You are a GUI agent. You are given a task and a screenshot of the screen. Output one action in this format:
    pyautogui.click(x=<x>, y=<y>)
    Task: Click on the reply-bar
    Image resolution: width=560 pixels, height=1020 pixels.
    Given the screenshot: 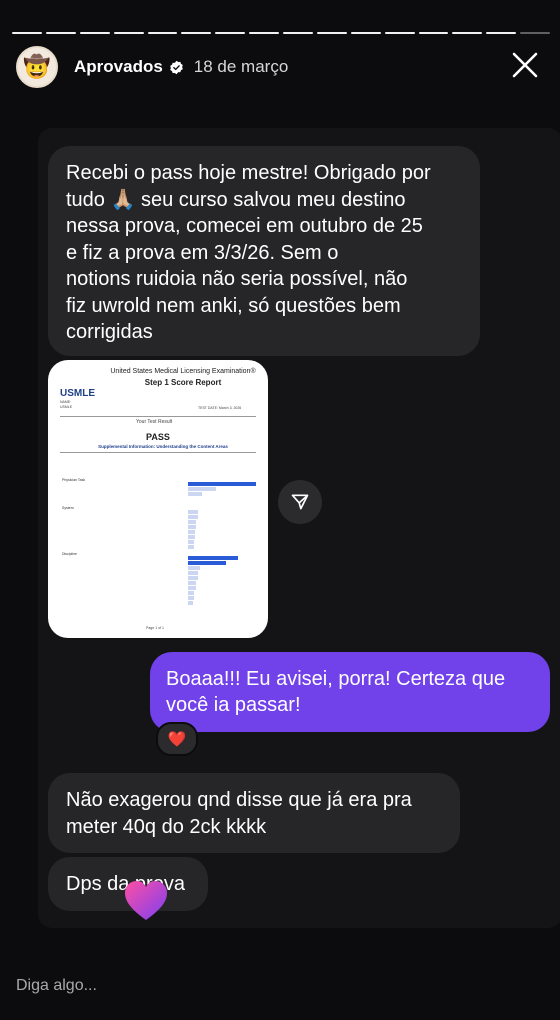 What is the action you would take?
    pyautogui.click(x=280, y=986)
    